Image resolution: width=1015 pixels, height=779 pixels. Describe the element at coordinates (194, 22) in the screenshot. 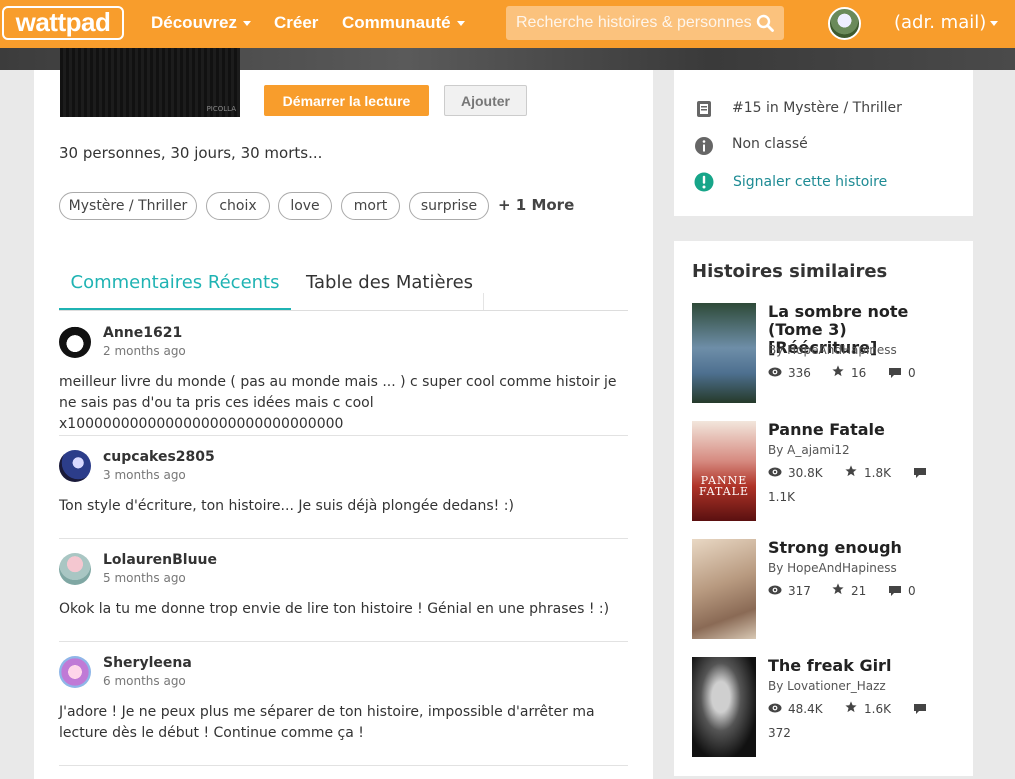

I see `nav-discover-label: Découvrez` at that location.